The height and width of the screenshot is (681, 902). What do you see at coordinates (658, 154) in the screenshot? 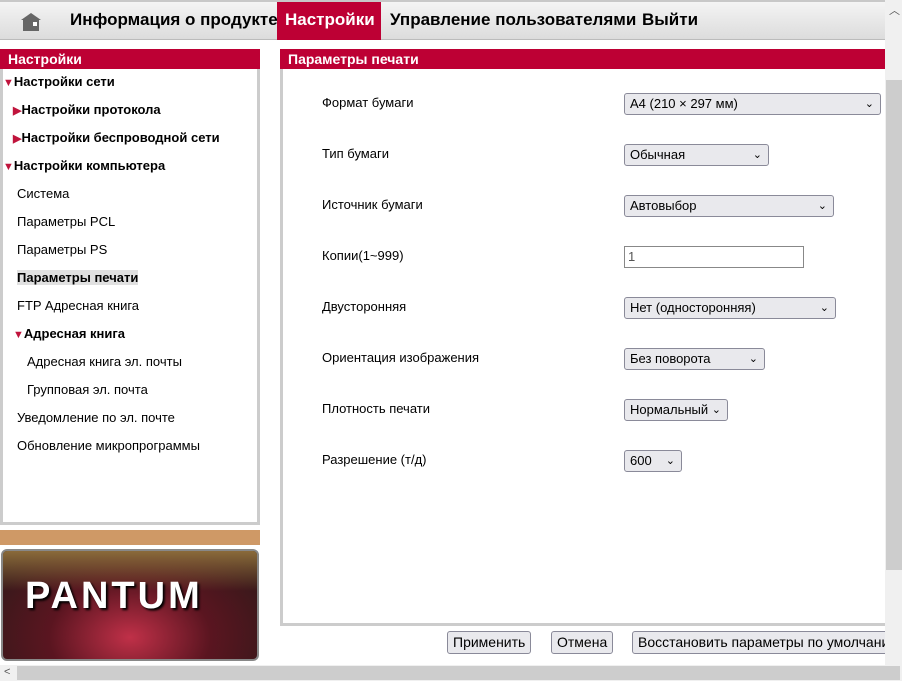
I see `value: Обычная` at bounding box center [658, 154].